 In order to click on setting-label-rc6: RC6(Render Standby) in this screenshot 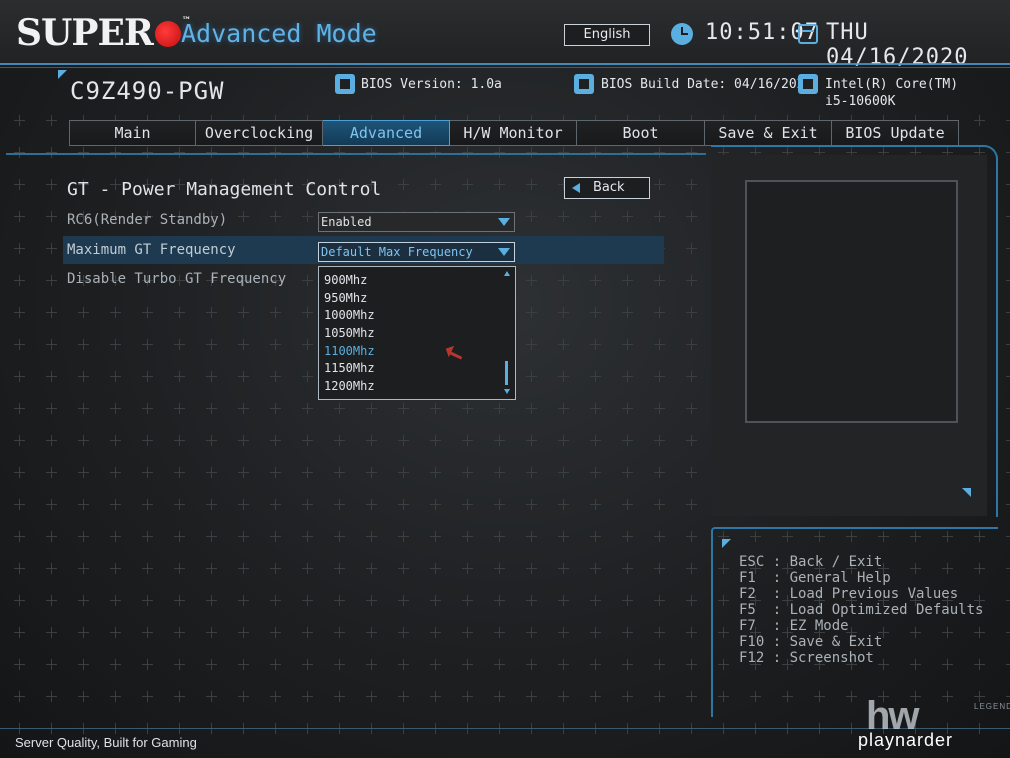, I will do `click(147, 220)`.